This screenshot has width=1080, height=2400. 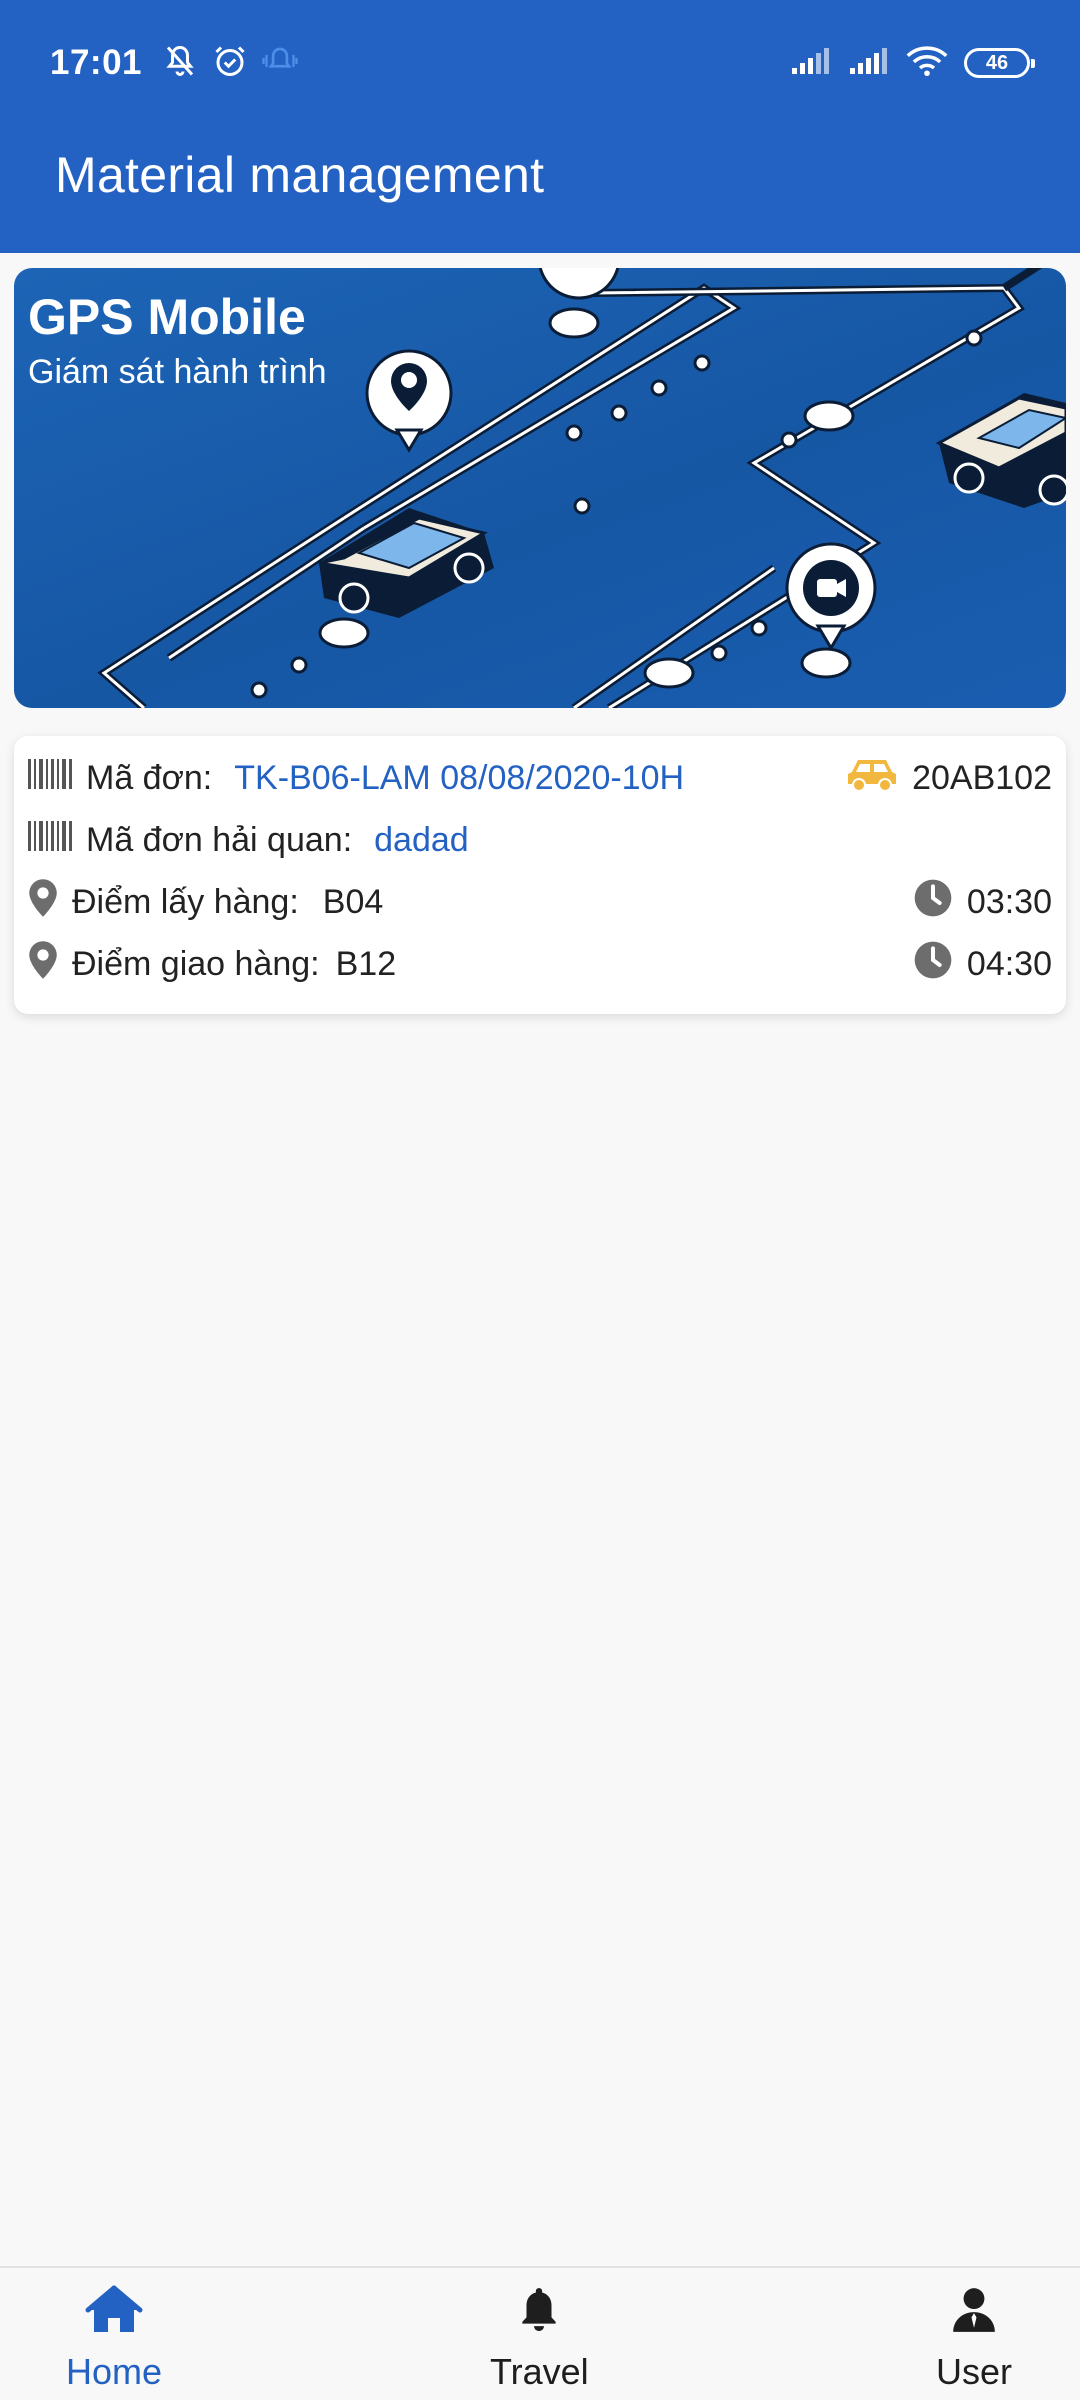 What do you see at coordinates (196, 963) in the screenshot?
I see `delivery-label: Điểm giao hàng:` at bounding box center [196, 963].